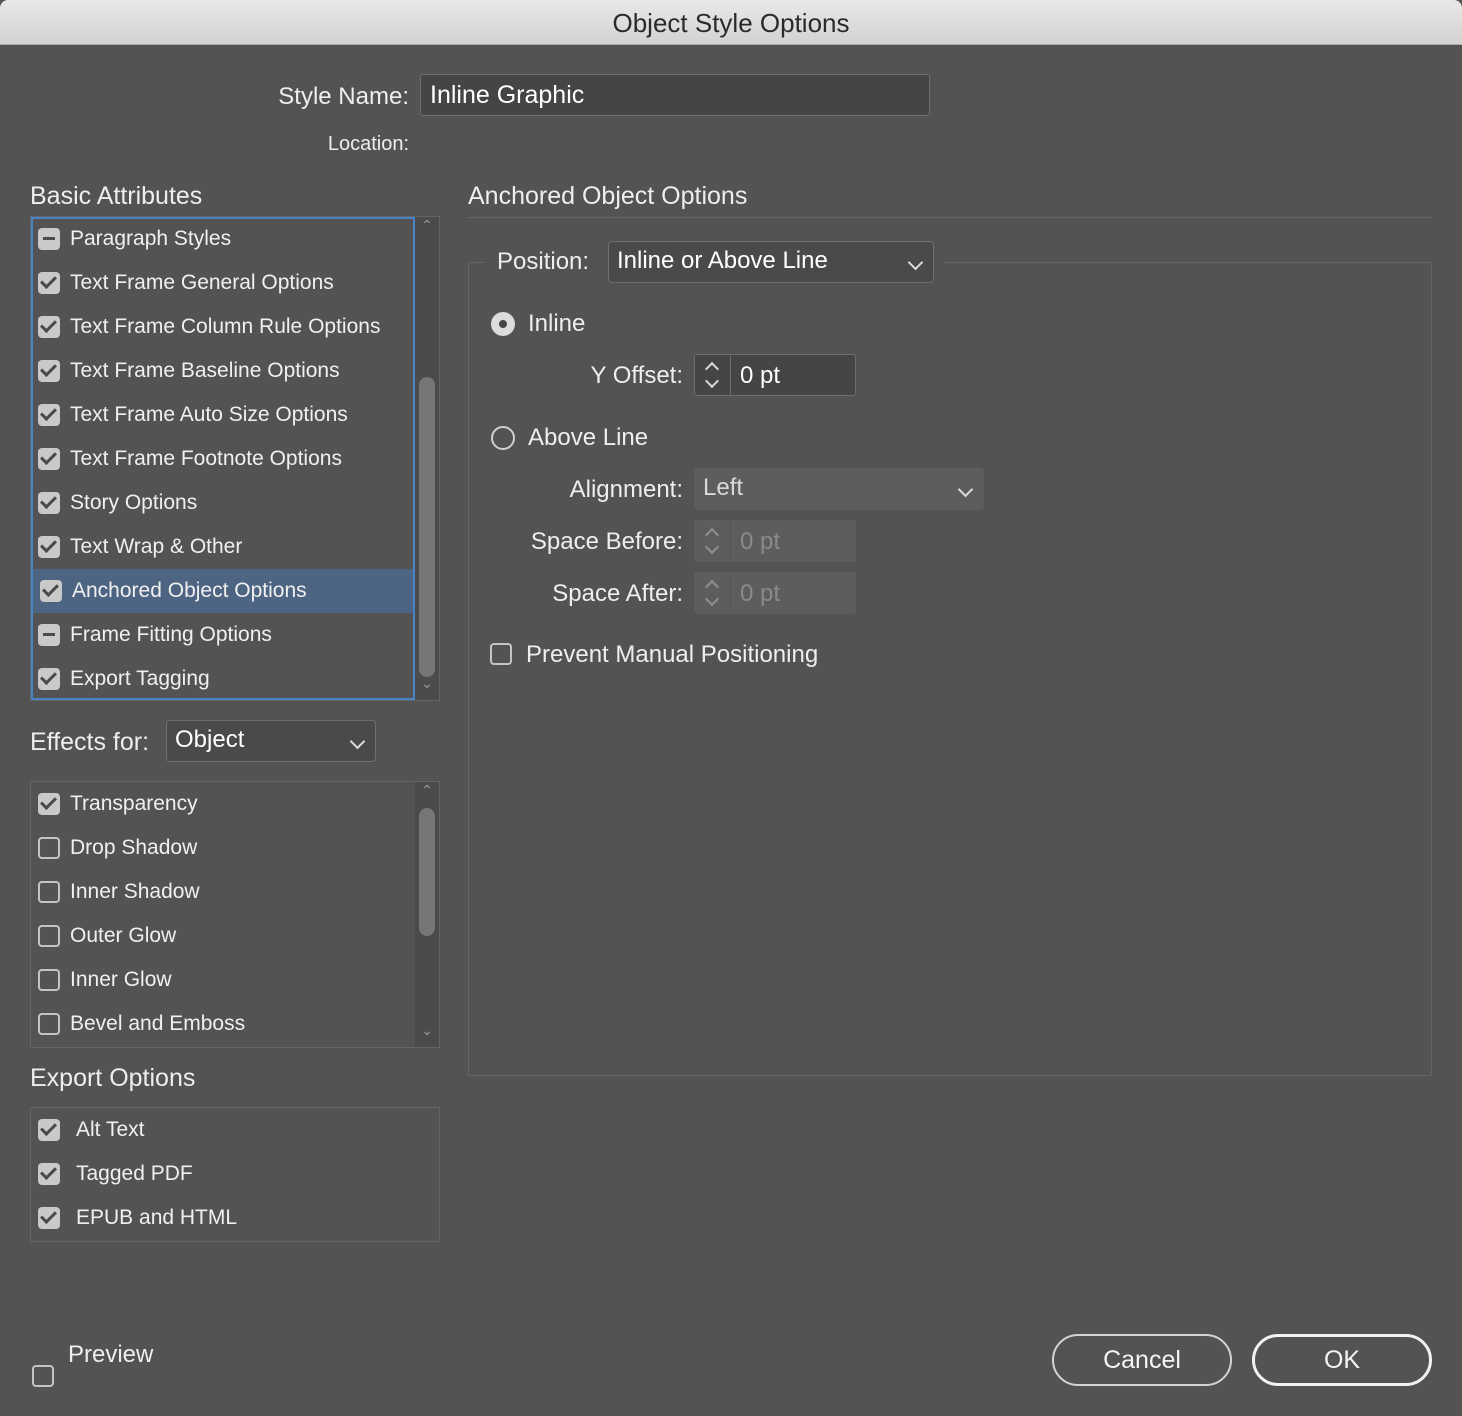 This screenshot has height=1416, width=1462. Describe the element at coordinates (90, 742) in the screenshot. I see `effects-for-label: Effects for:` at that location.